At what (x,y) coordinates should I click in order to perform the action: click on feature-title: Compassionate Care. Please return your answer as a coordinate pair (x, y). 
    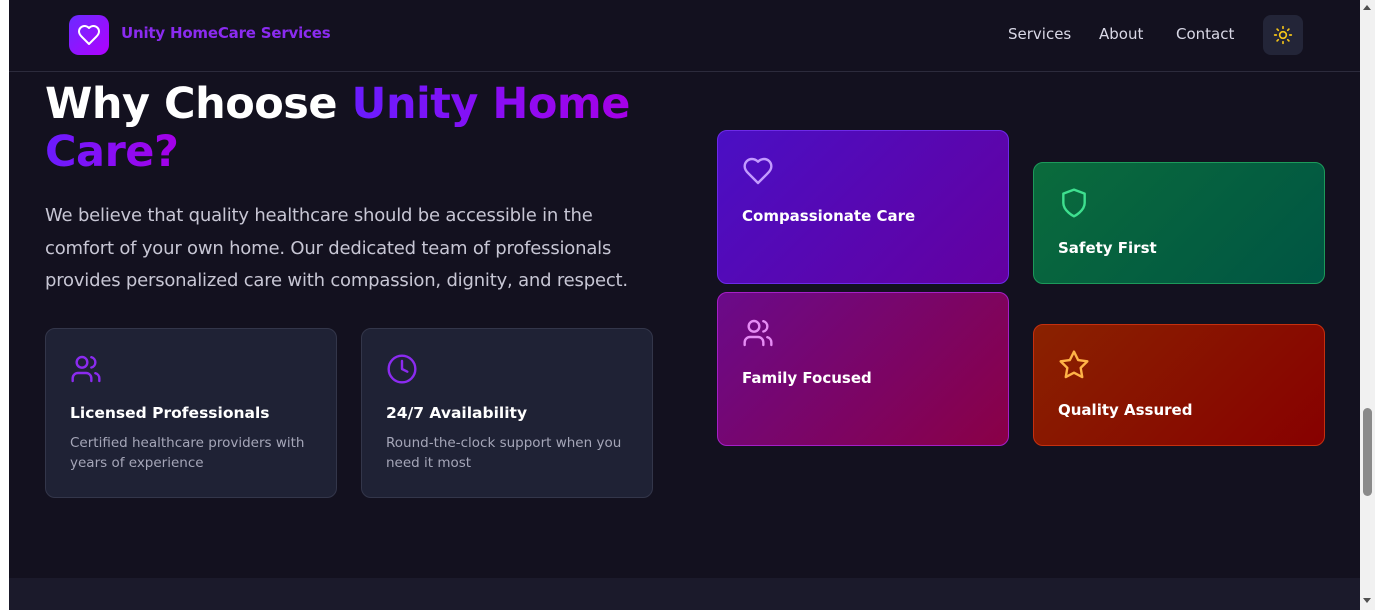
    Looking at the image, I should click on (829, 216).